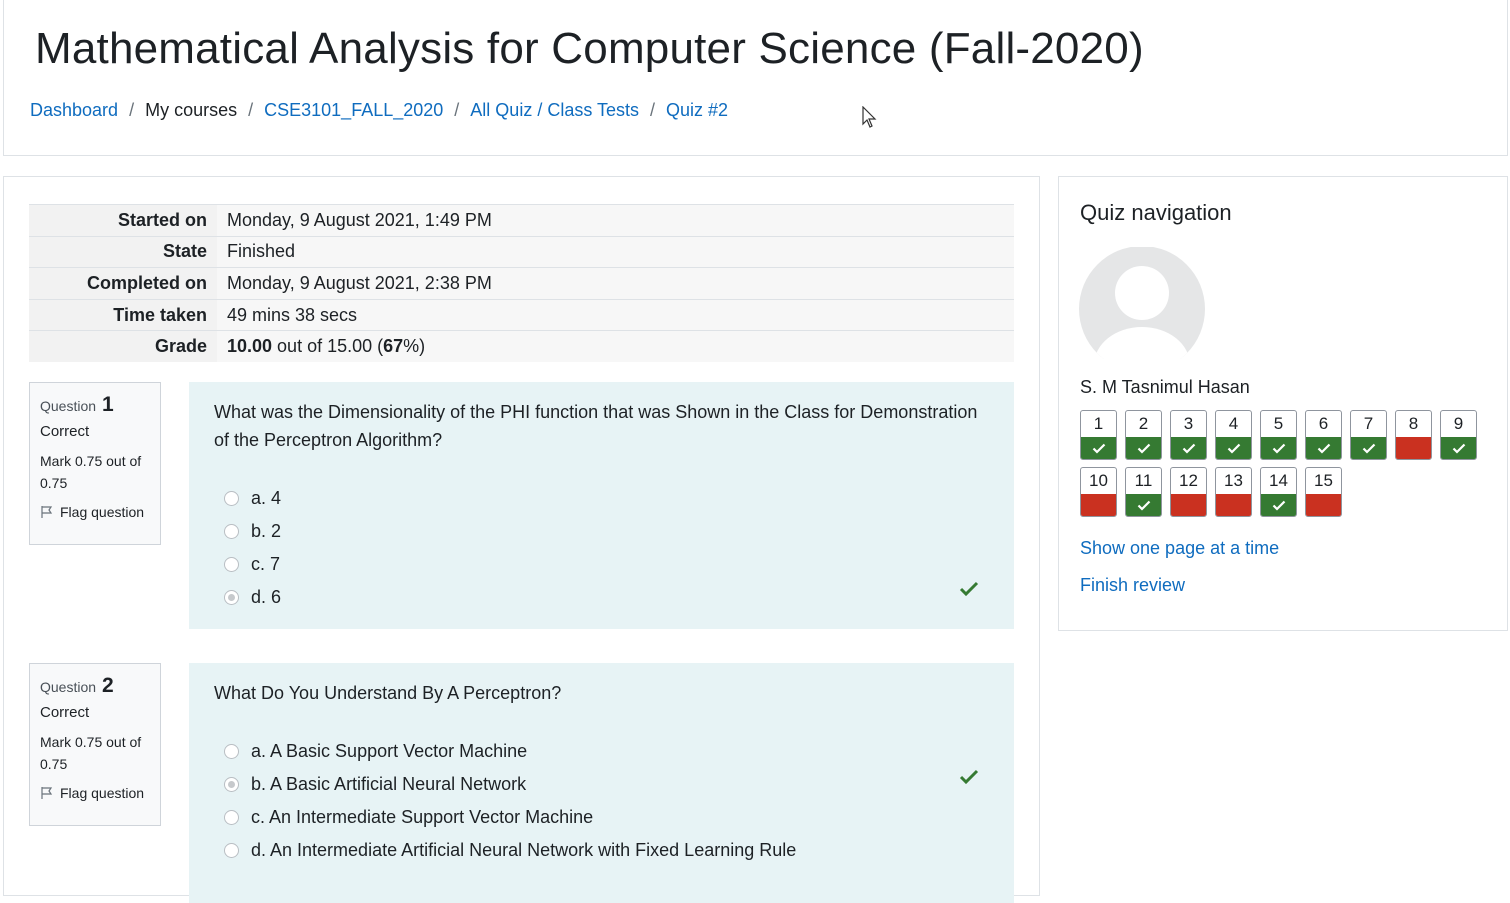 The height and width of the screenshot is (903, 1510). What do you see at coordinates (123, 220) in the screenshot?
I see `summary-label: Started on` at bounding box center [123, 220].